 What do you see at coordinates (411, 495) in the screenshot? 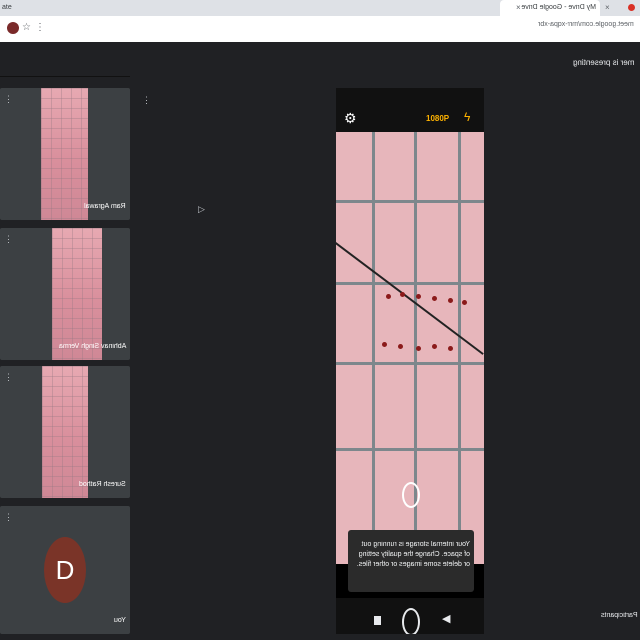
I see `zoom-toggle` at bounding box center [411, 495].